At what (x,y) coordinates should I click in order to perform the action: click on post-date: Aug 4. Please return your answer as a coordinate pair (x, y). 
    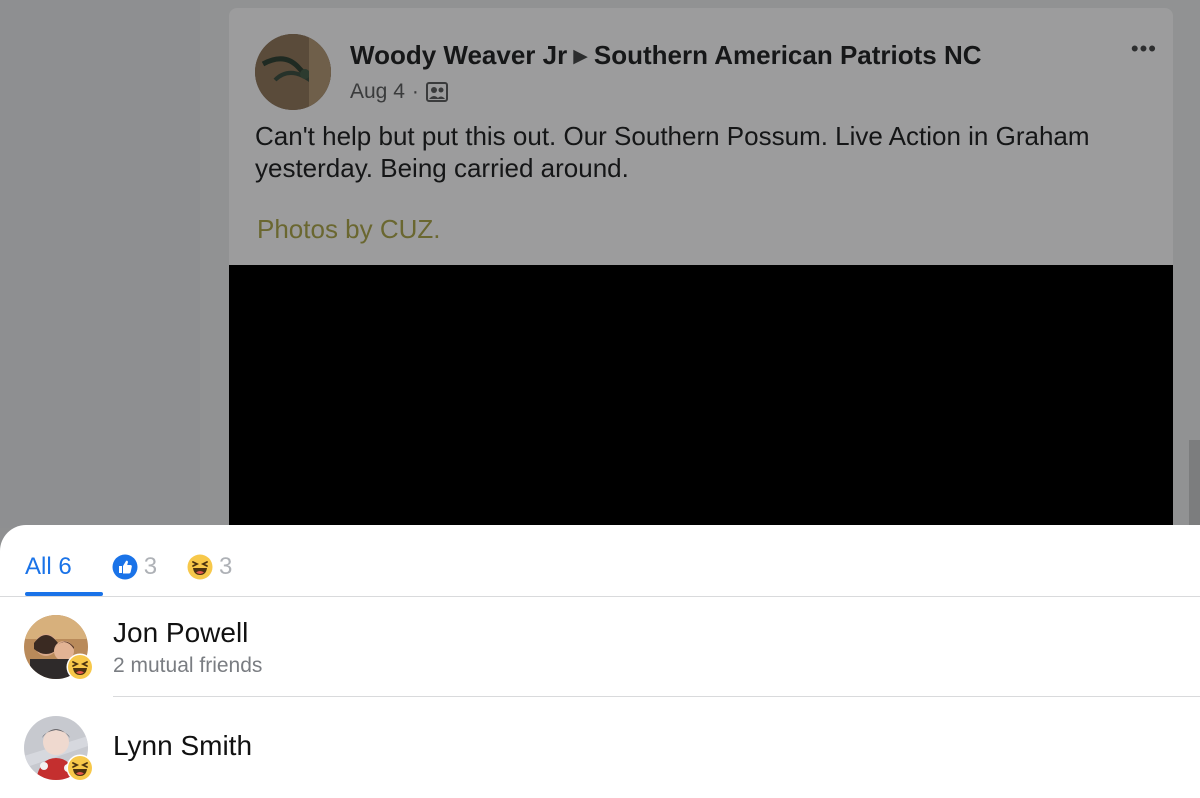
    Looking at the image, I should click on (377, 92).